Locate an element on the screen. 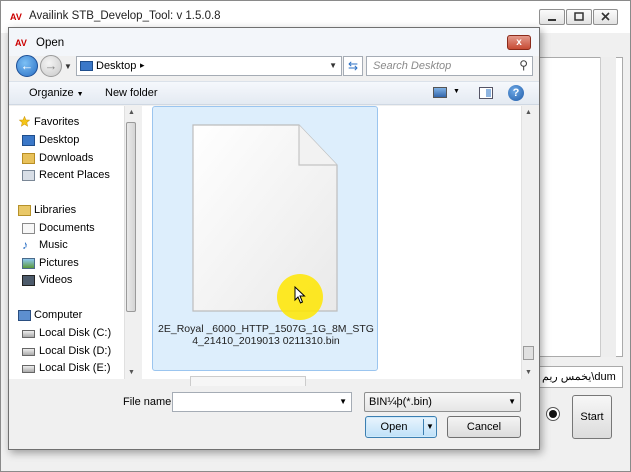 This screenshot has width=631, height=472. close-button is located at coordinates (605, 17).